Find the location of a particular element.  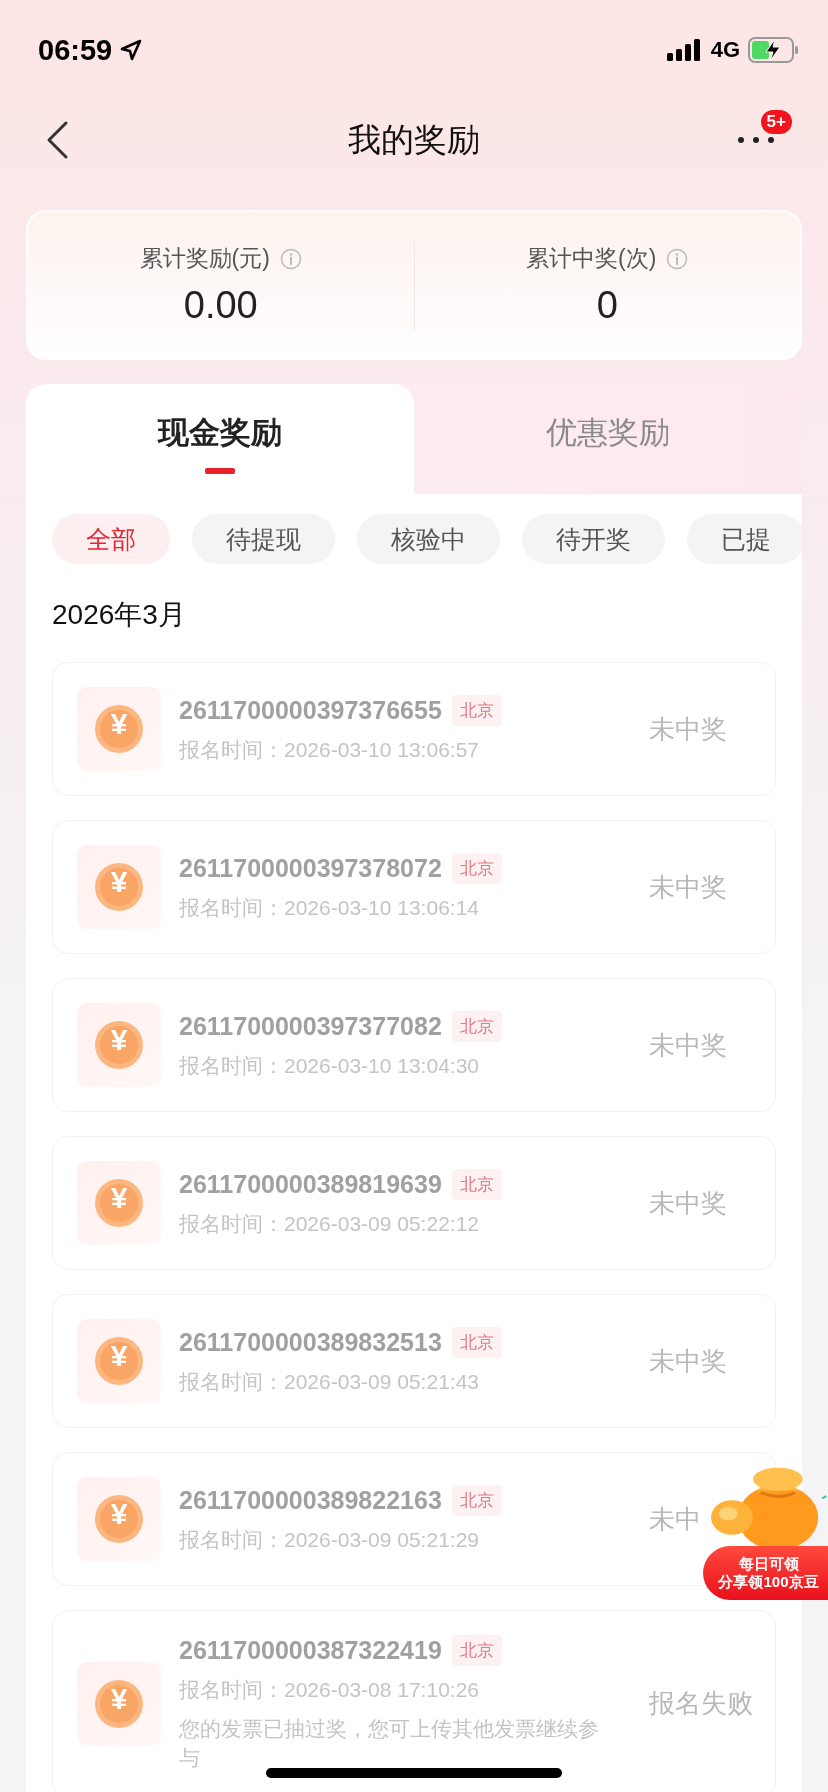

signup-time: 报名时间：2026-03-09 05:21:43 is located at coordinates (329, 1381).